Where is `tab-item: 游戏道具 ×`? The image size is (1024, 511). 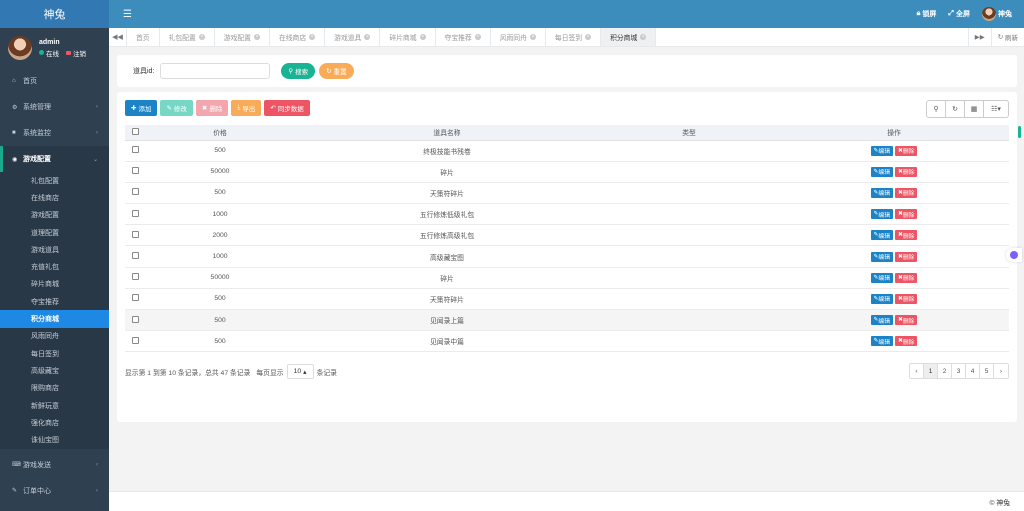
tab-item: 游戏道具 × is located at coordinates (353, 37).